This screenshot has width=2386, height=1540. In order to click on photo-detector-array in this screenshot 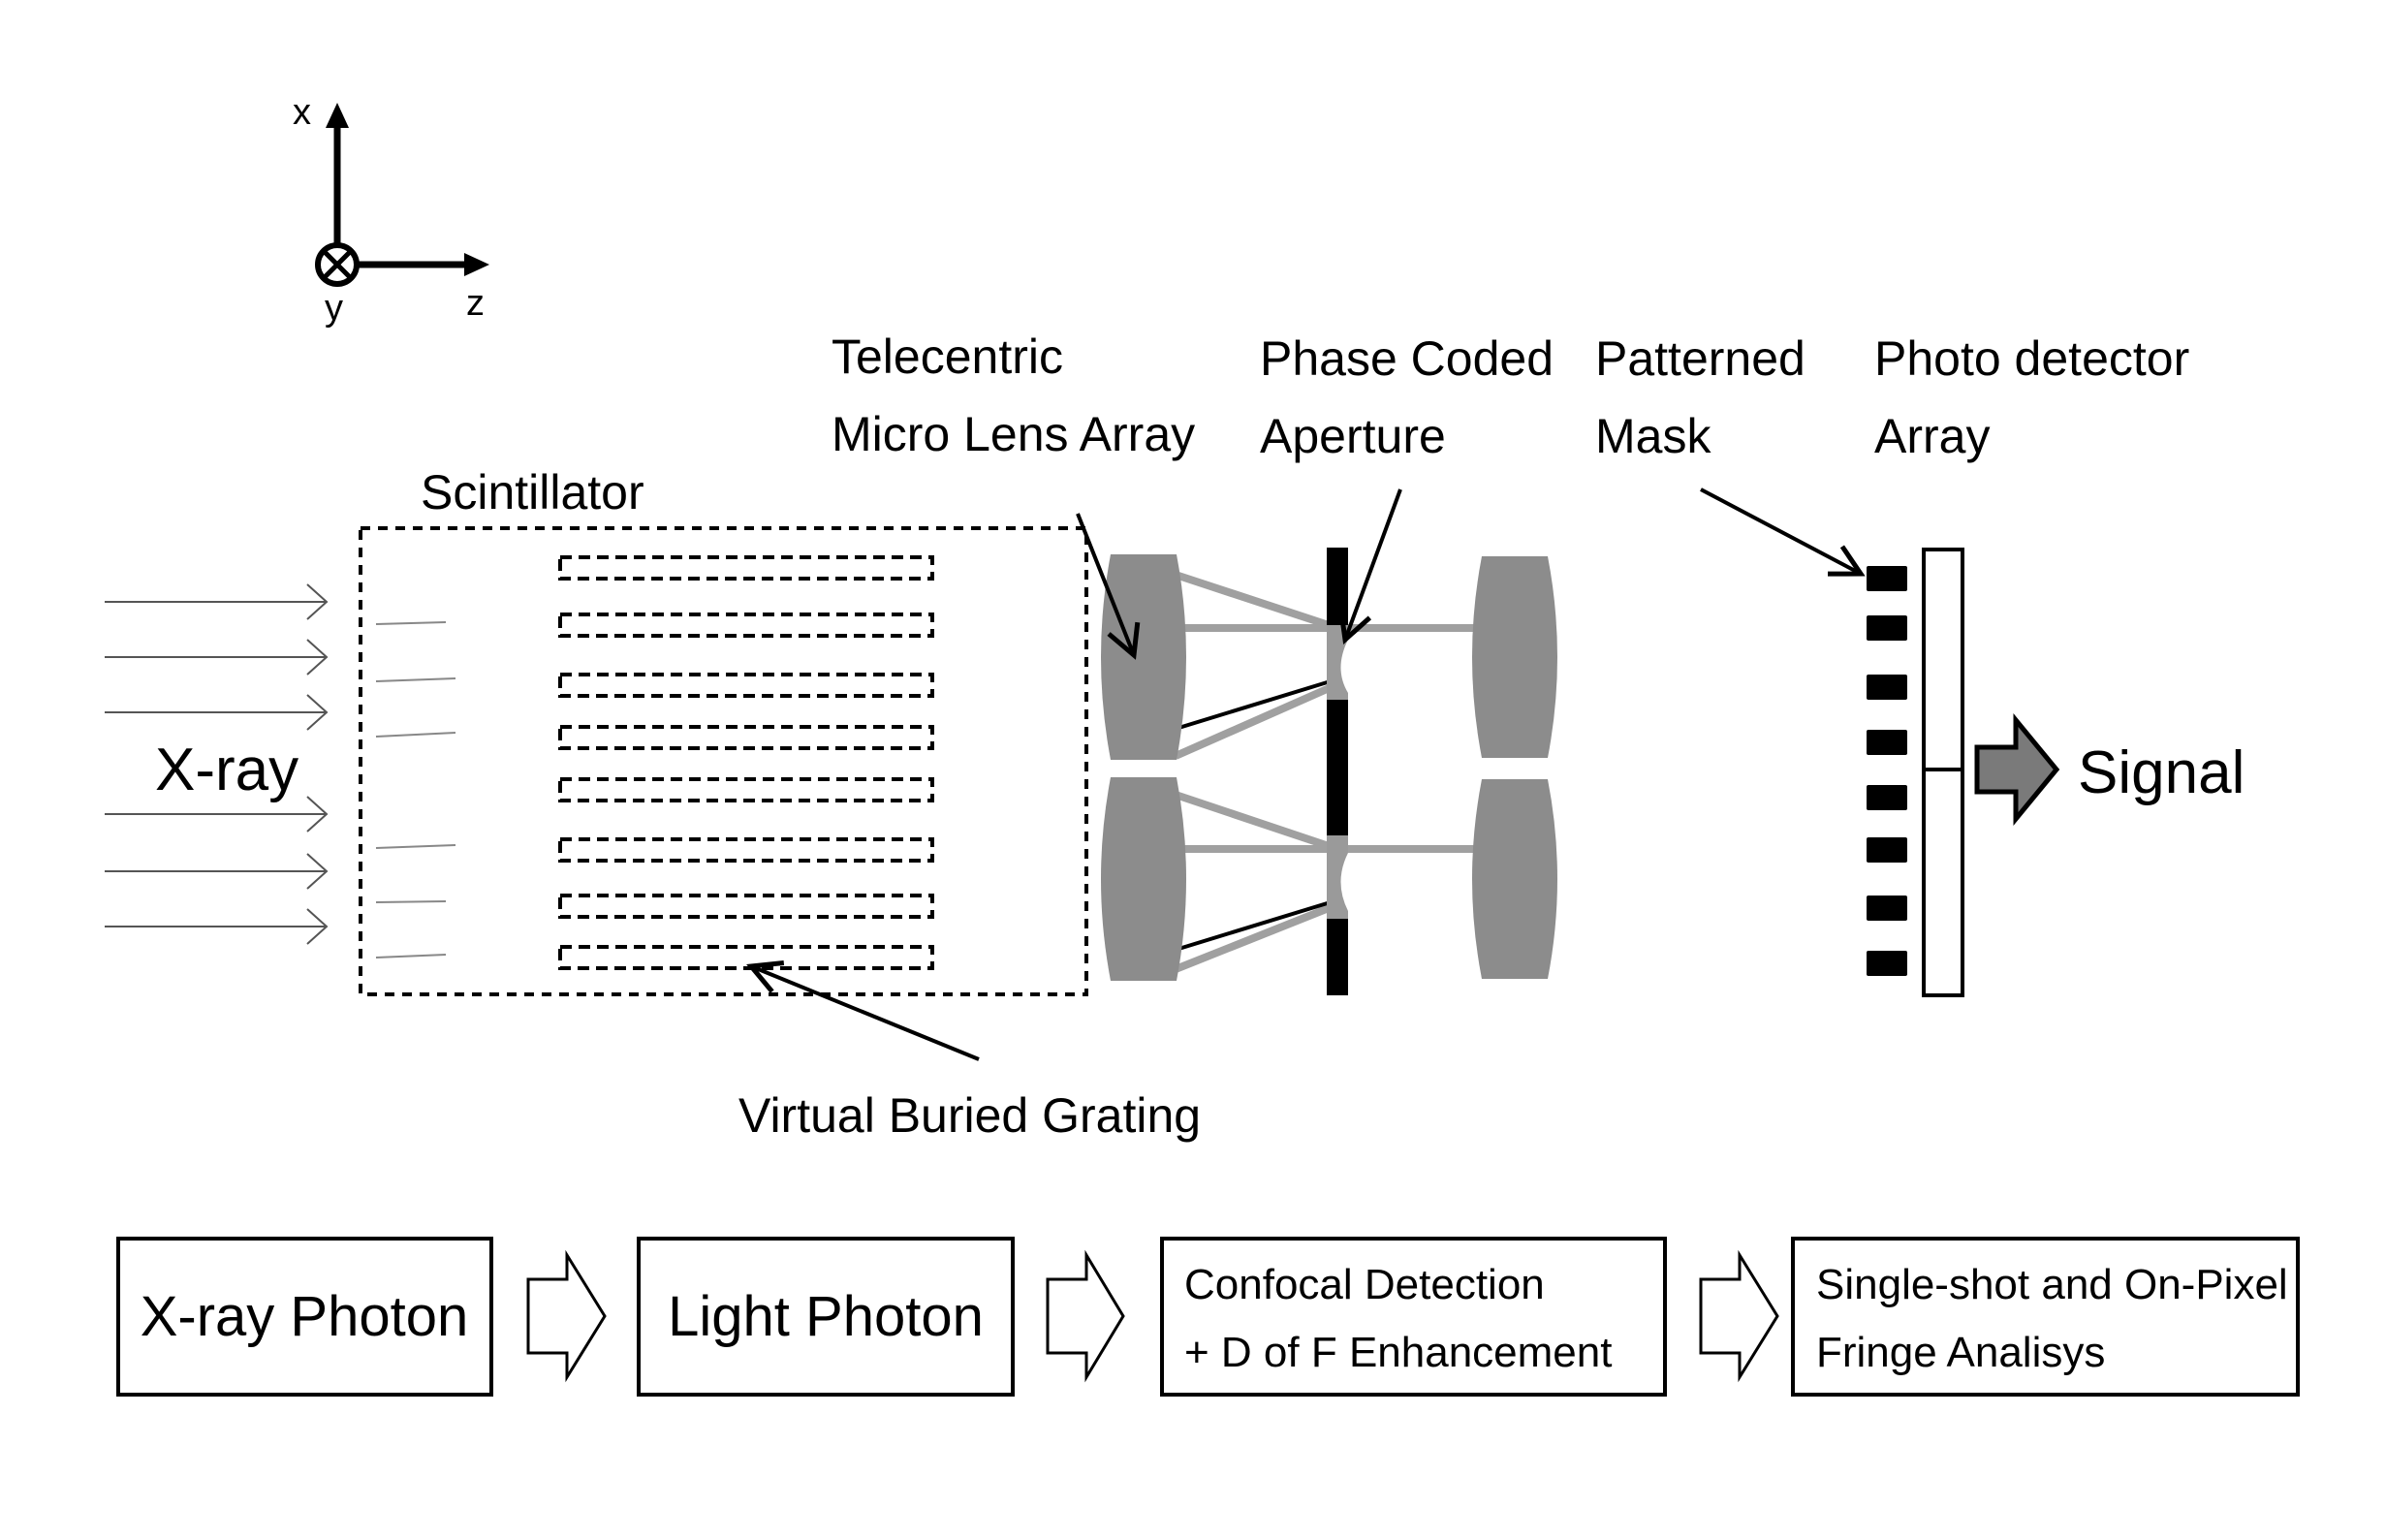, I will do `click(1943, 772)`.